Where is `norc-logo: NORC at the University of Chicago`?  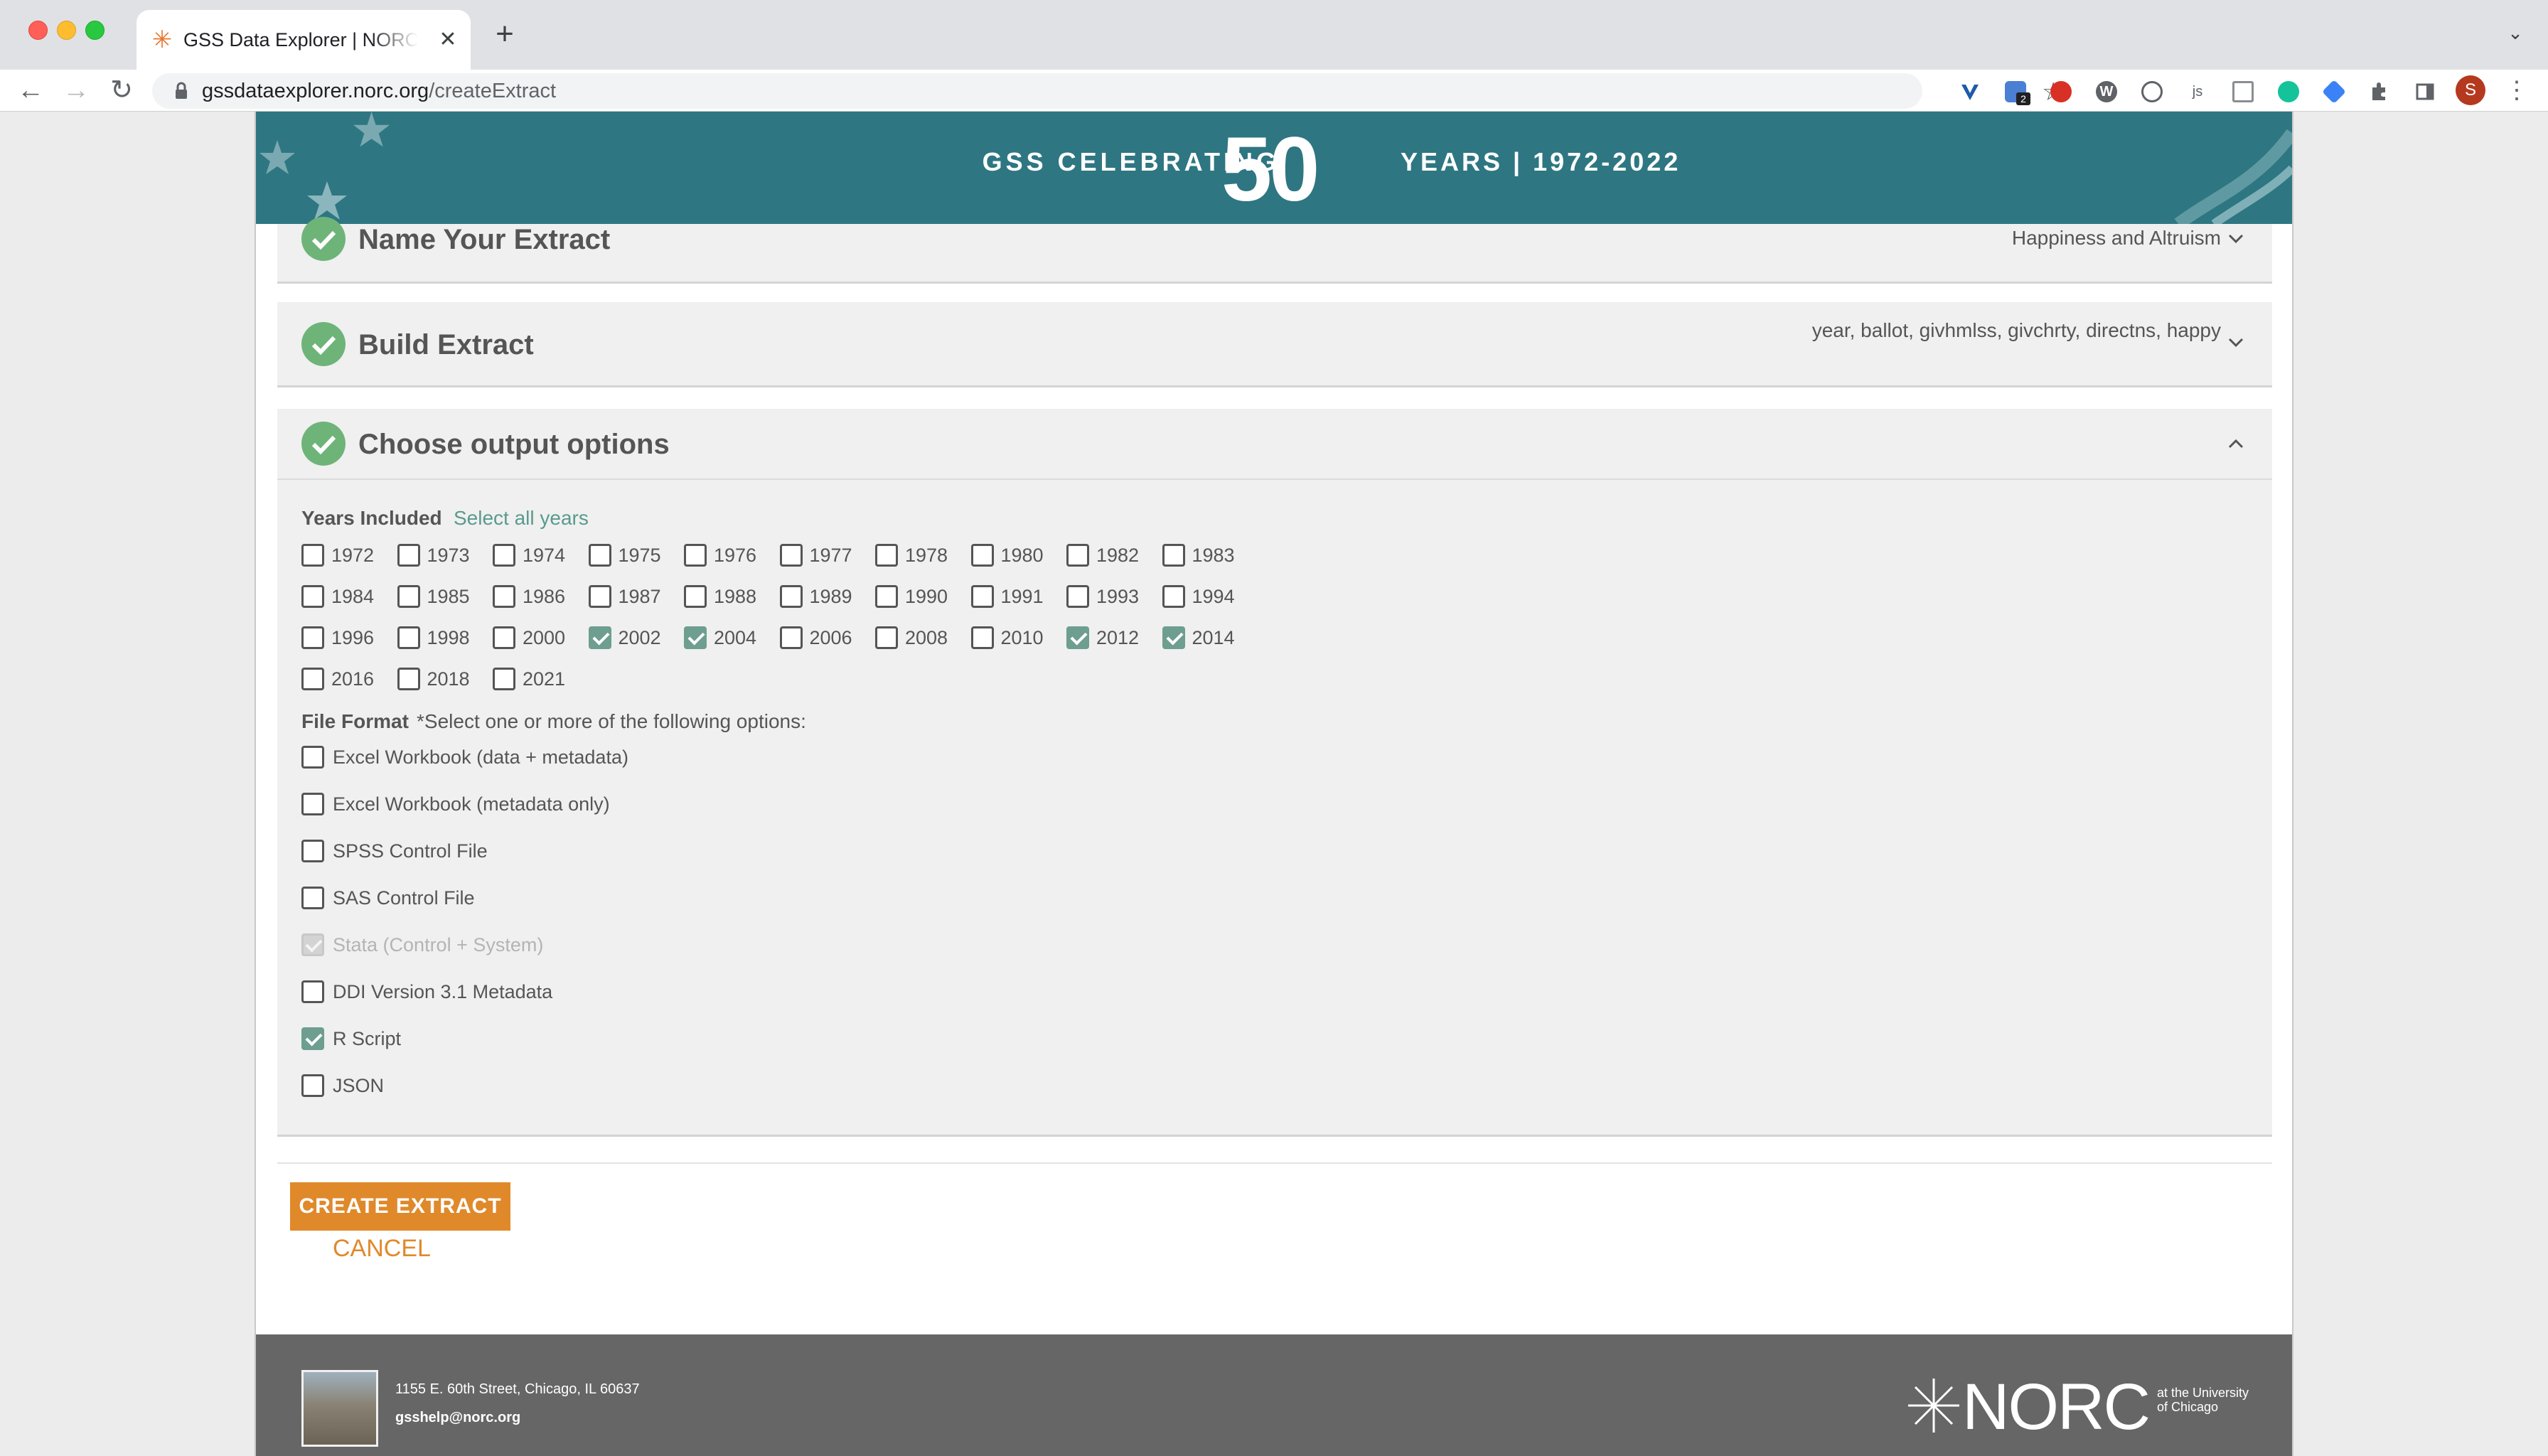 norc-logo: NORC at the University of Chicago is located at coordinates (2083, 1407).